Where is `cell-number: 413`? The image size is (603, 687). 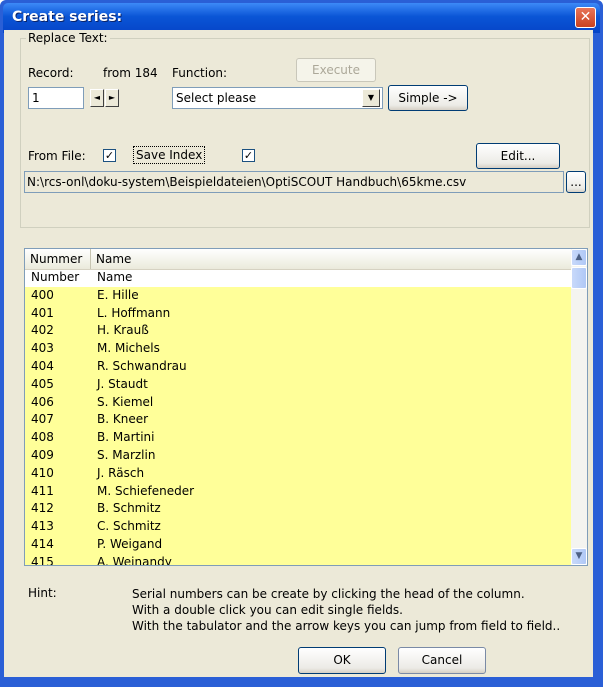
cell-number: 413 is located at coordinates (42, 527).